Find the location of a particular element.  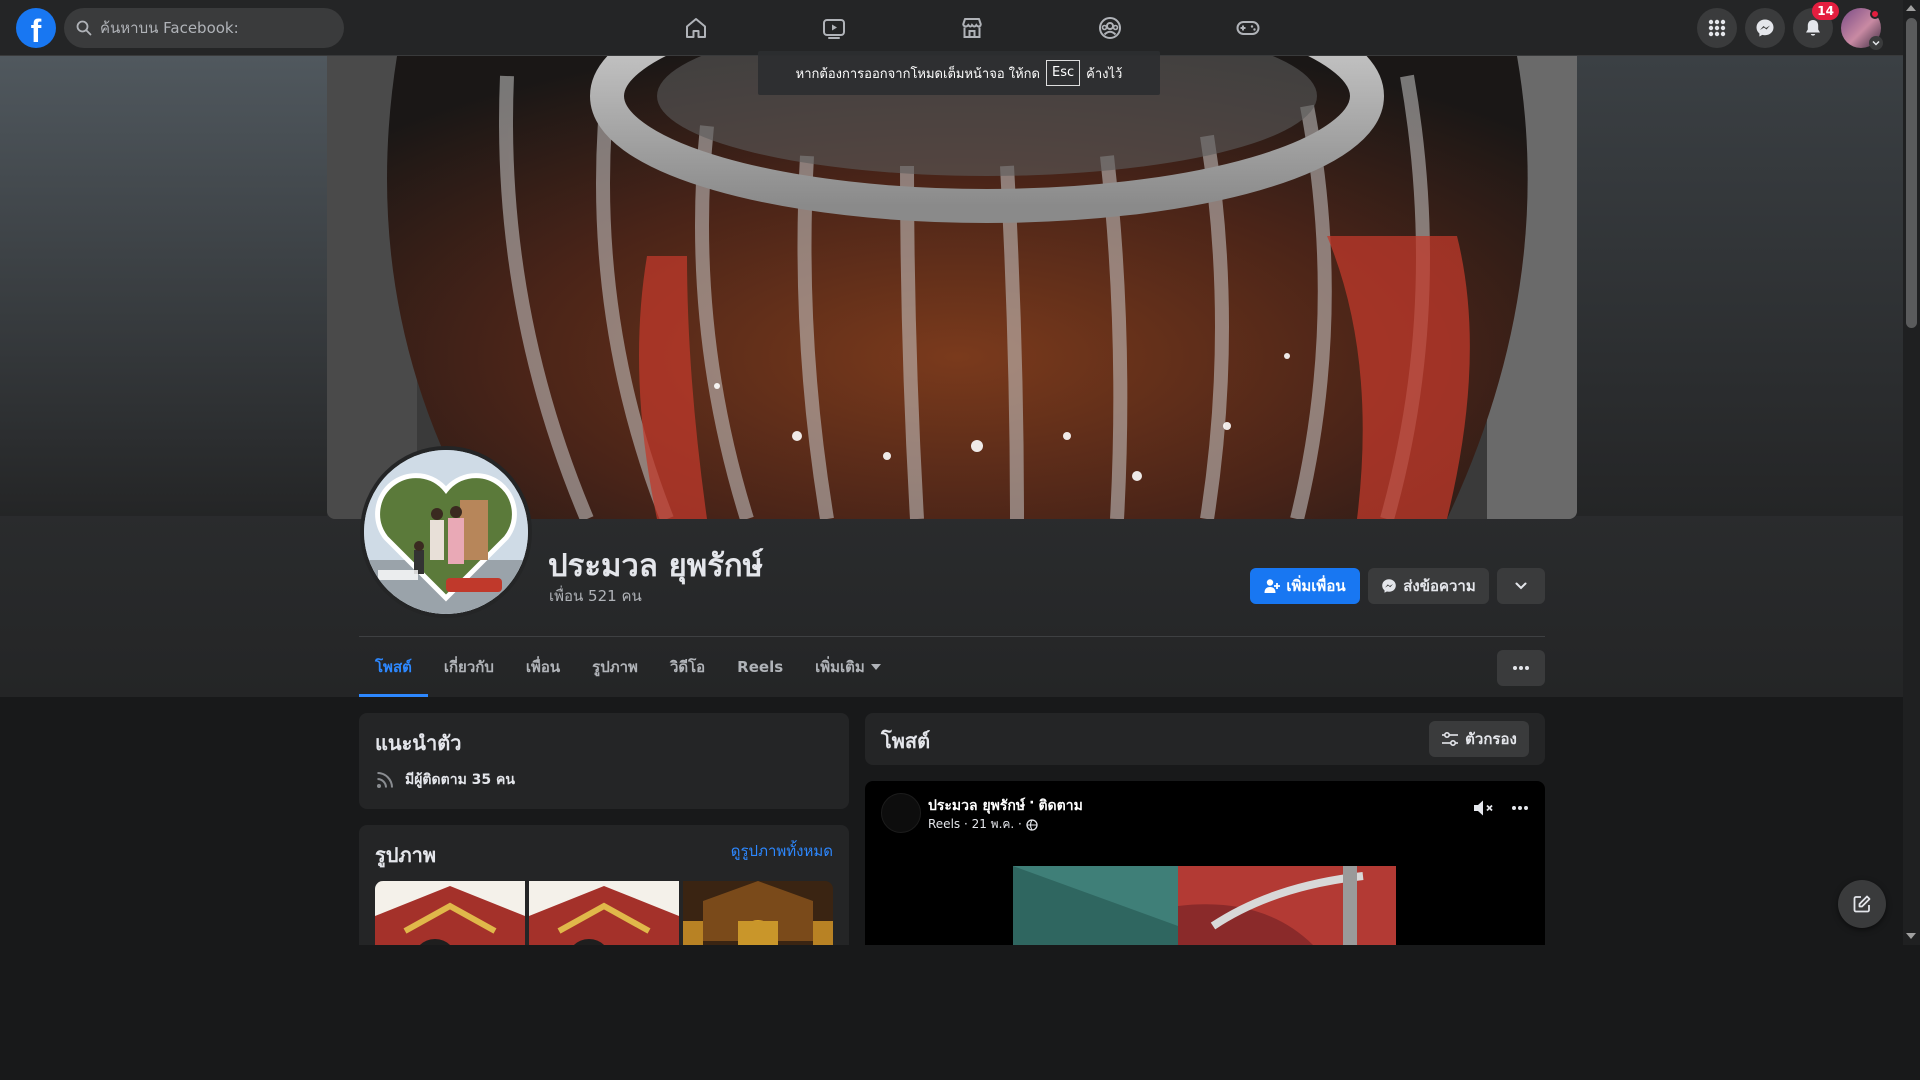

tab-about: เกี่ยวกับ is located at coordinates (469, 667).